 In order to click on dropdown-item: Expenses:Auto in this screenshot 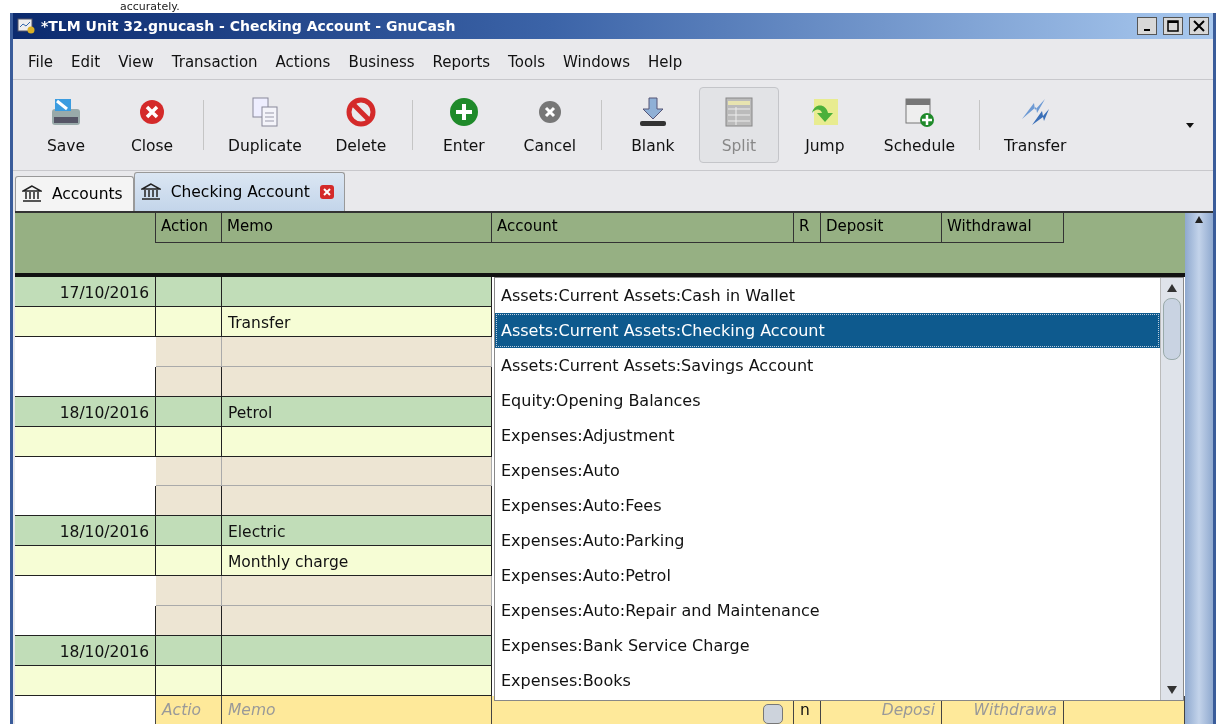, I will do `click(827, 470)`.